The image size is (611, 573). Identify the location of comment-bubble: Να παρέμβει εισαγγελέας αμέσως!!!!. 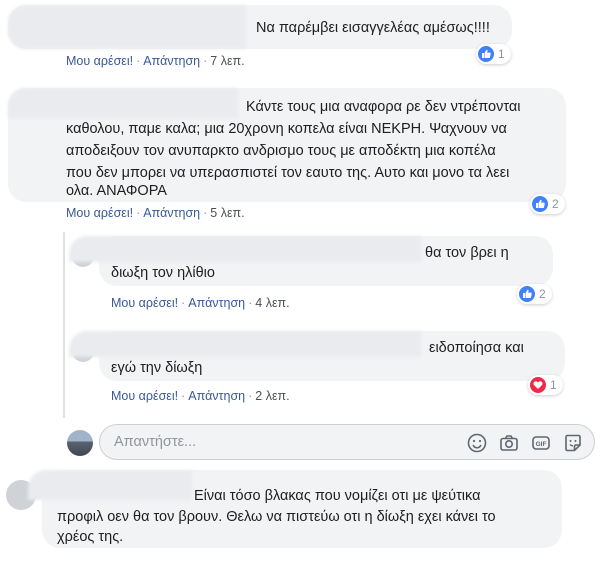
(260, 27).